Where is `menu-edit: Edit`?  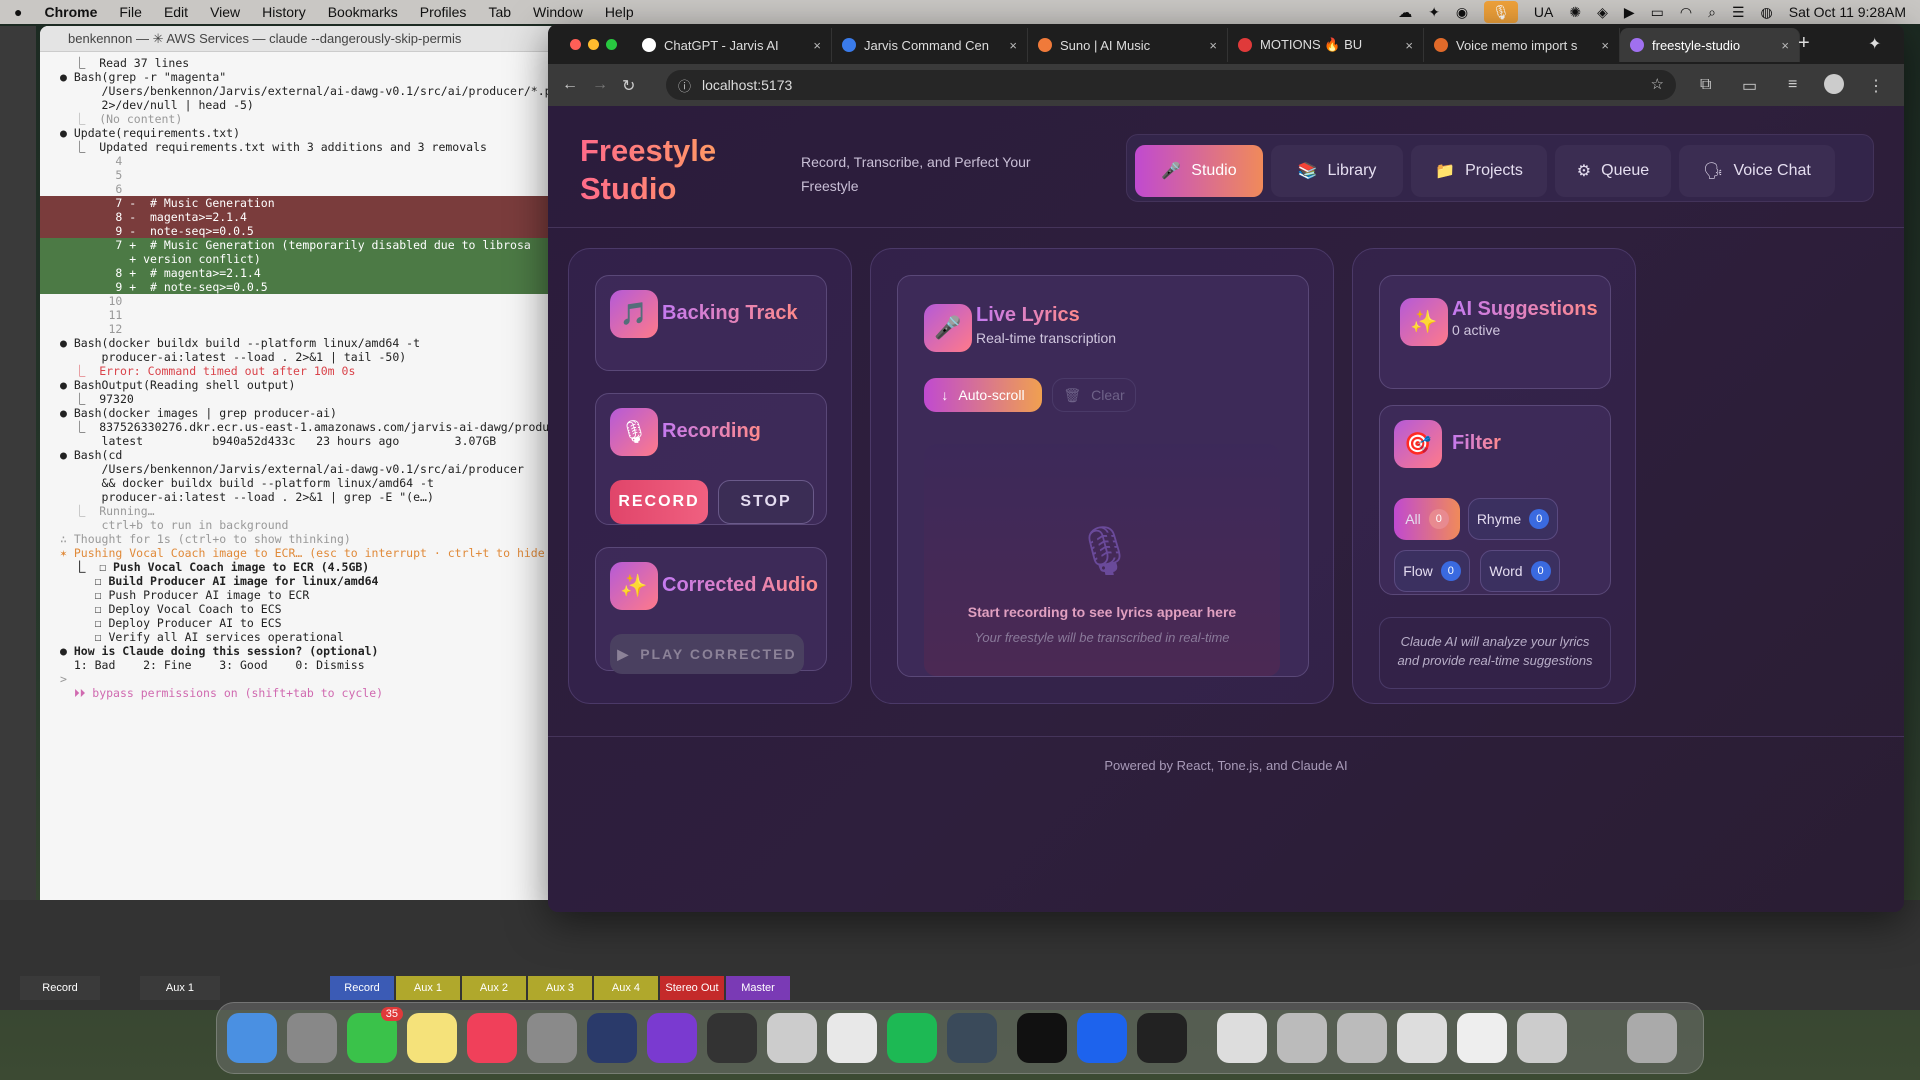
menu-edit: Edit is located at coordinates (176, 12).